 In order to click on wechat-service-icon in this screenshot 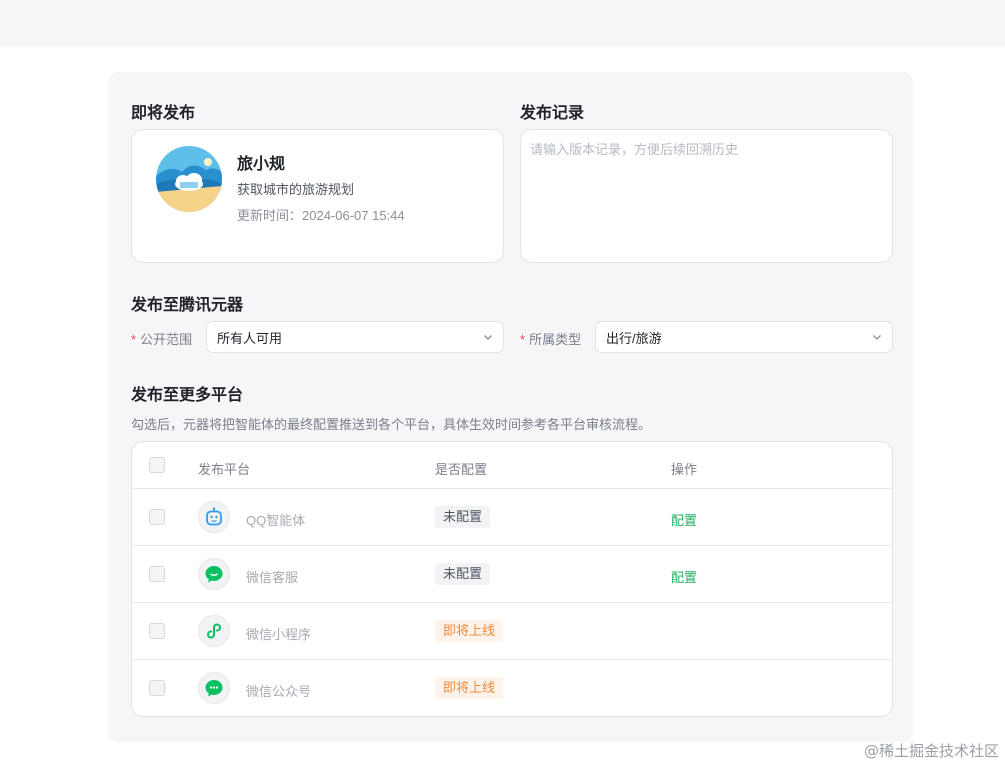, I will do `click(214, 574)`.